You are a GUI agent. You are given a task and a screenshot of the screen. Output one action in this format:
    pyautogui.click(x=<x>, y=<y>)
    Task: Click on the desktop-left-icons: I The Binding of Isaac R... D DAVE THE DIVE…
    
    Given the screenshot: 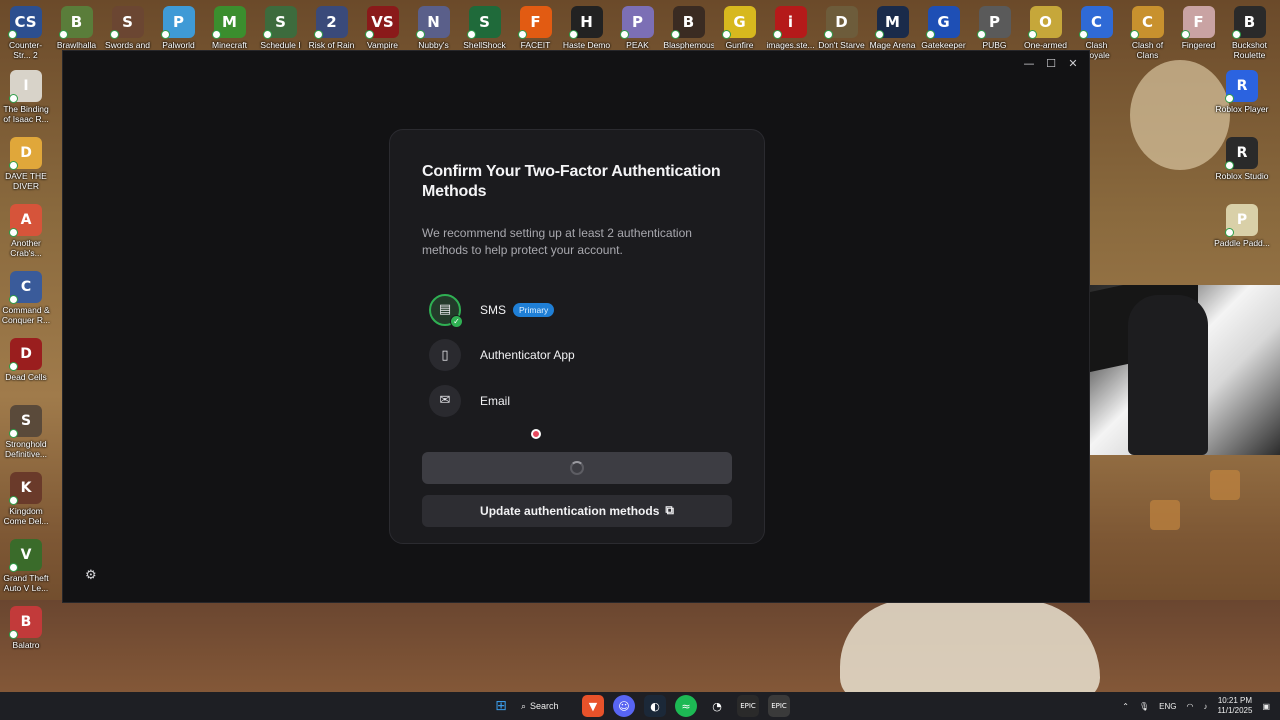 What is the action you would take?
    pyautogui.click(x=26, y=367)
    